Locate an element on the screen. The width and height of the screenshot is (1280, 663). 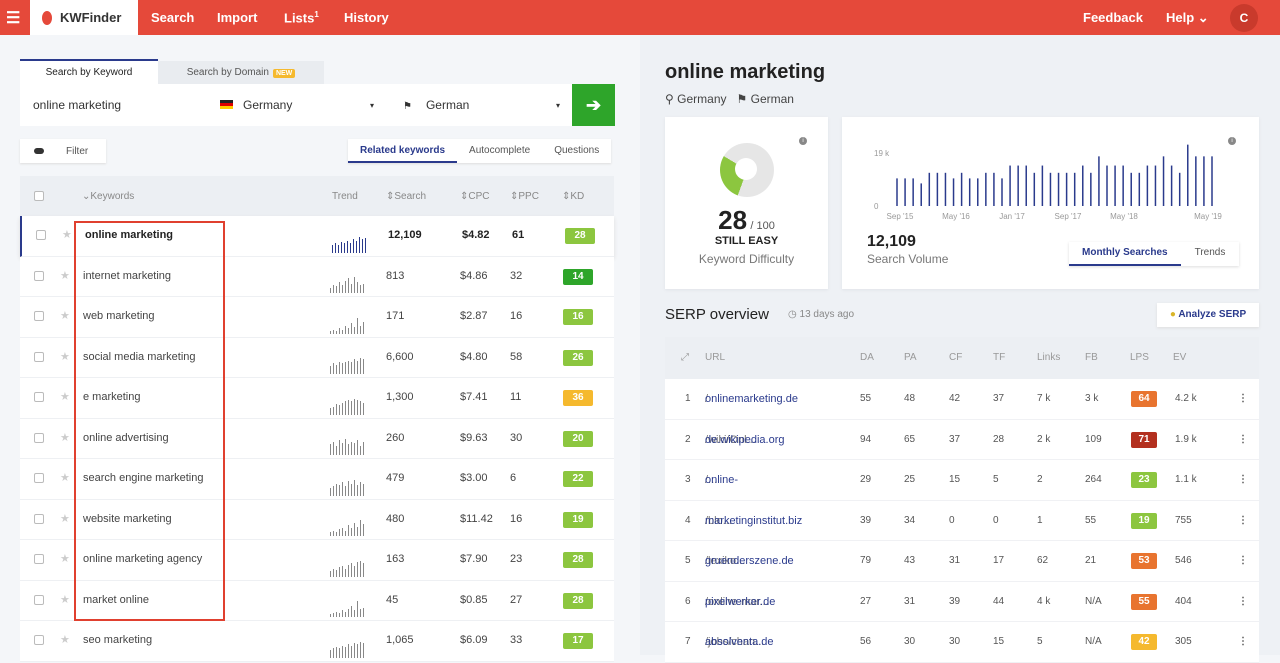
pa-cell: 34 is located at coordinates (910, 520).